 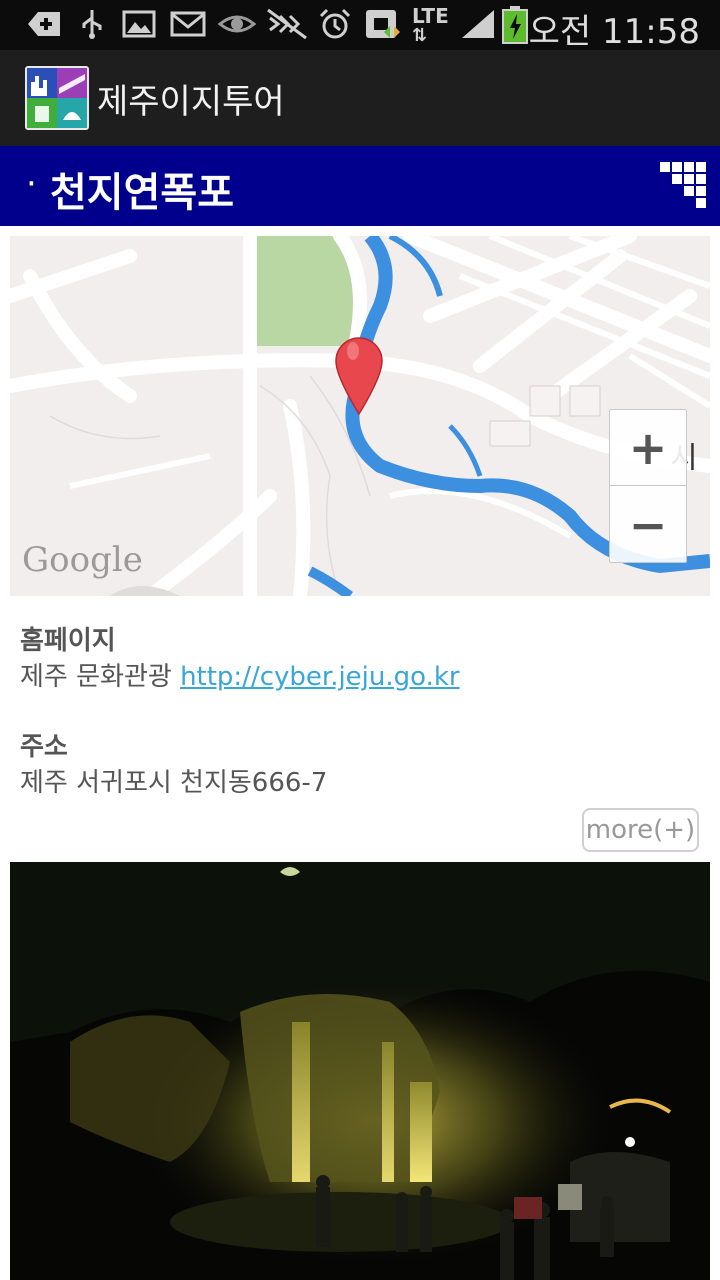 What do you see at coordinates (478, 24) in the screenshot?
I see `signal-icon` at bounding box center [478, 24].